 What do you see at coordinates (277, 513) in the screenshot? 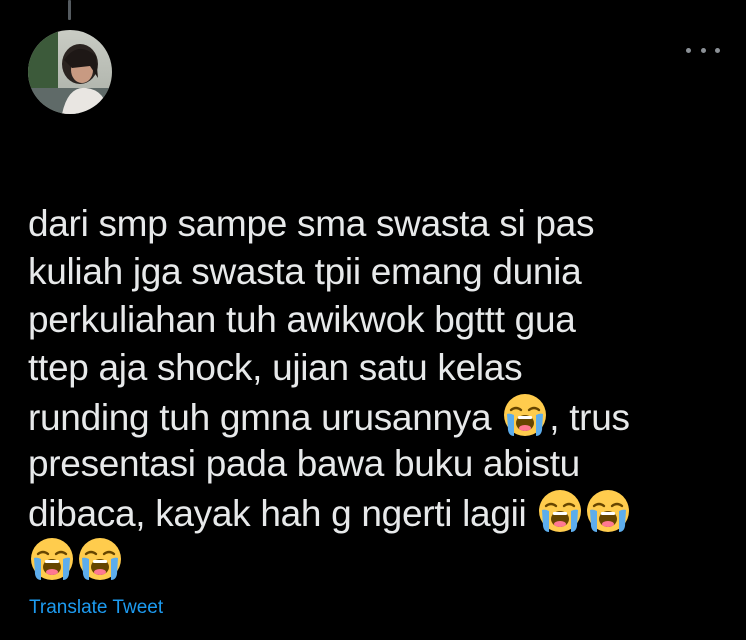
I see `tweet-line-text: dibaca, kayak hah g ngerti lagii` at bounding box center [277, 513].